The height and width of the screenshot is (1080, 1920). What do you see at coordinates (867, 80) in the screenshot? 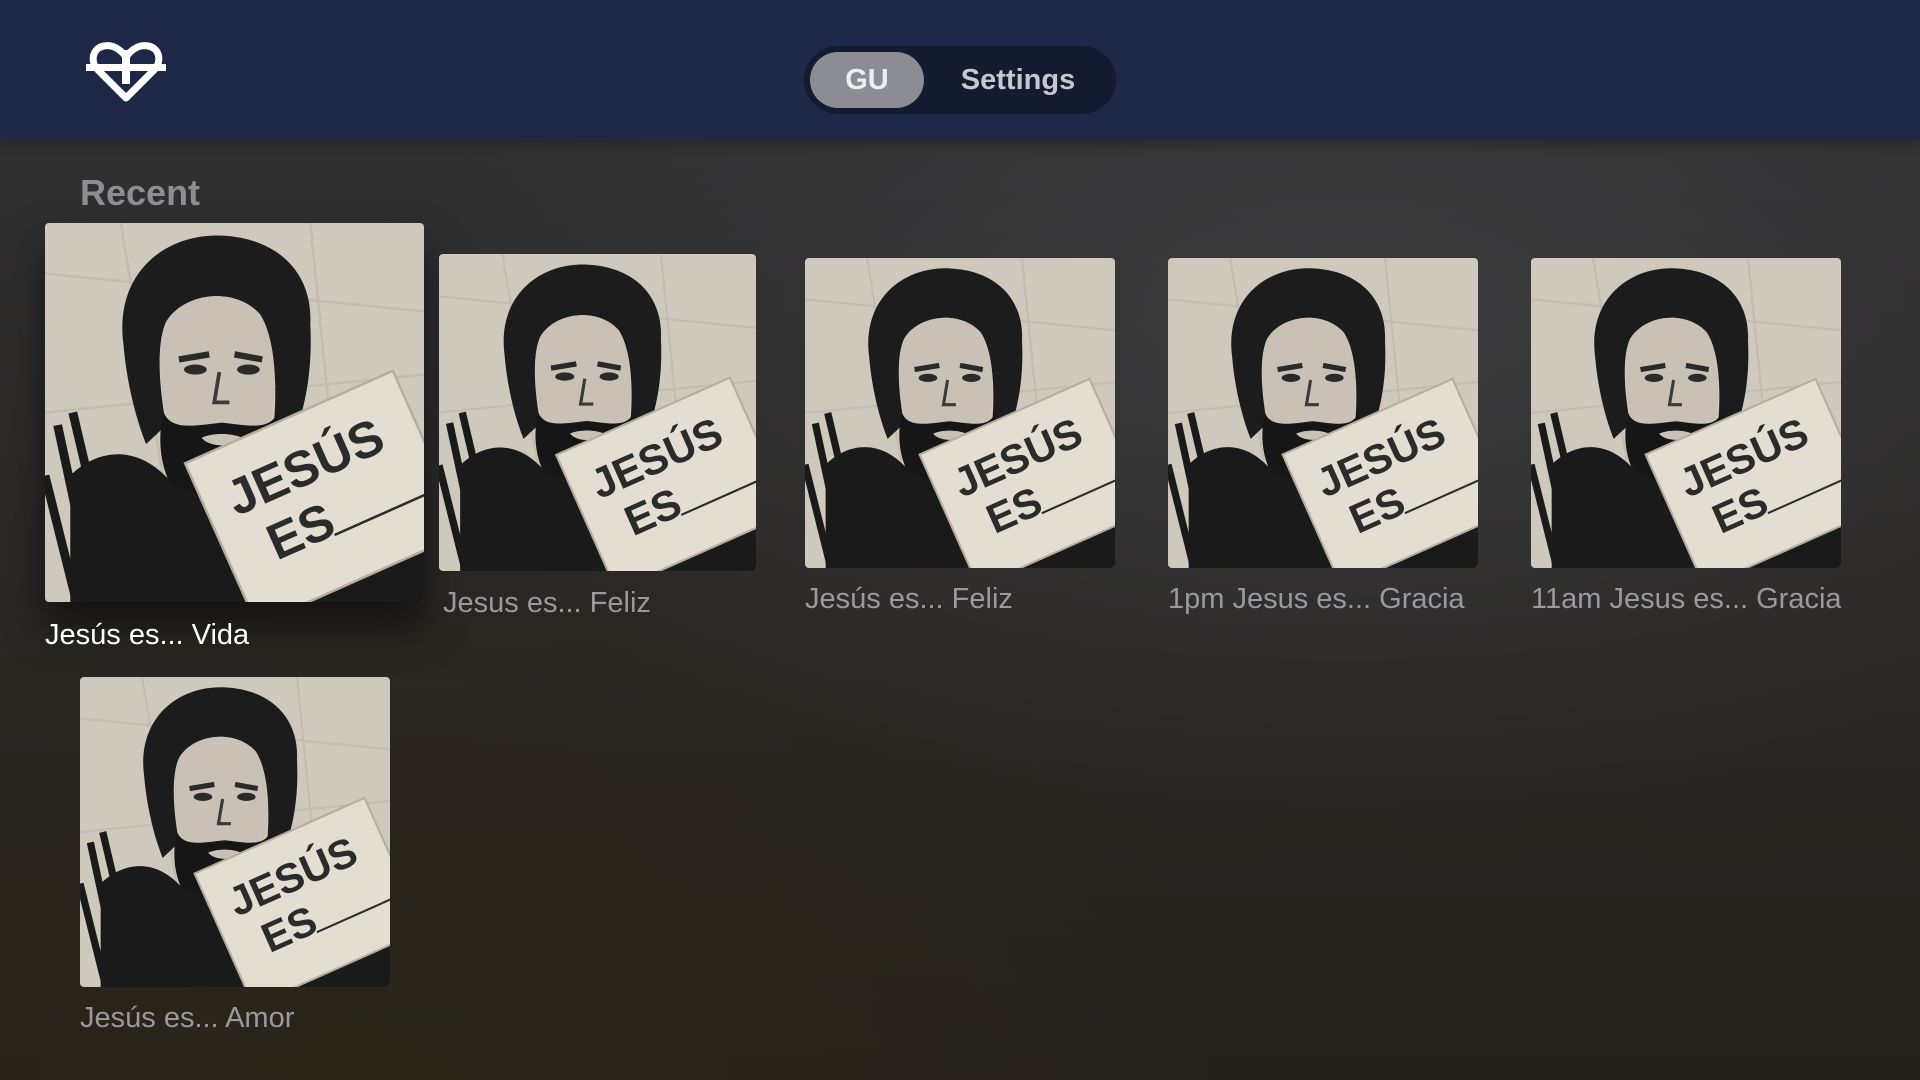
I see `tab-gu: GU` at bounding box center [867, 80].